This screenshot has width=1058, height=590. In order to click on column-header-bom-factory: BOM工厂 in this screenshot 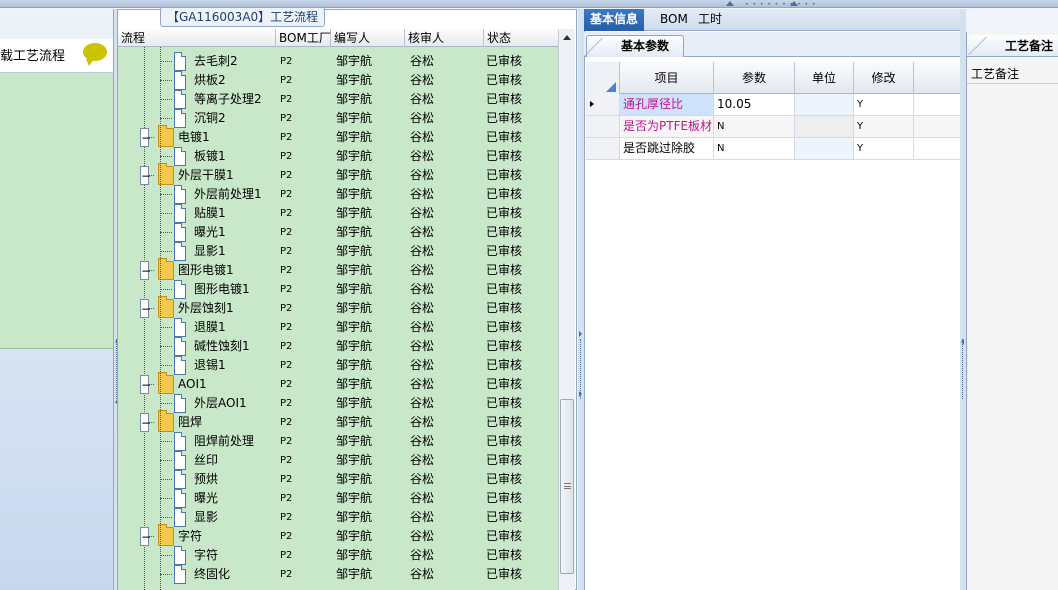, I will do `click(303, 38)`.